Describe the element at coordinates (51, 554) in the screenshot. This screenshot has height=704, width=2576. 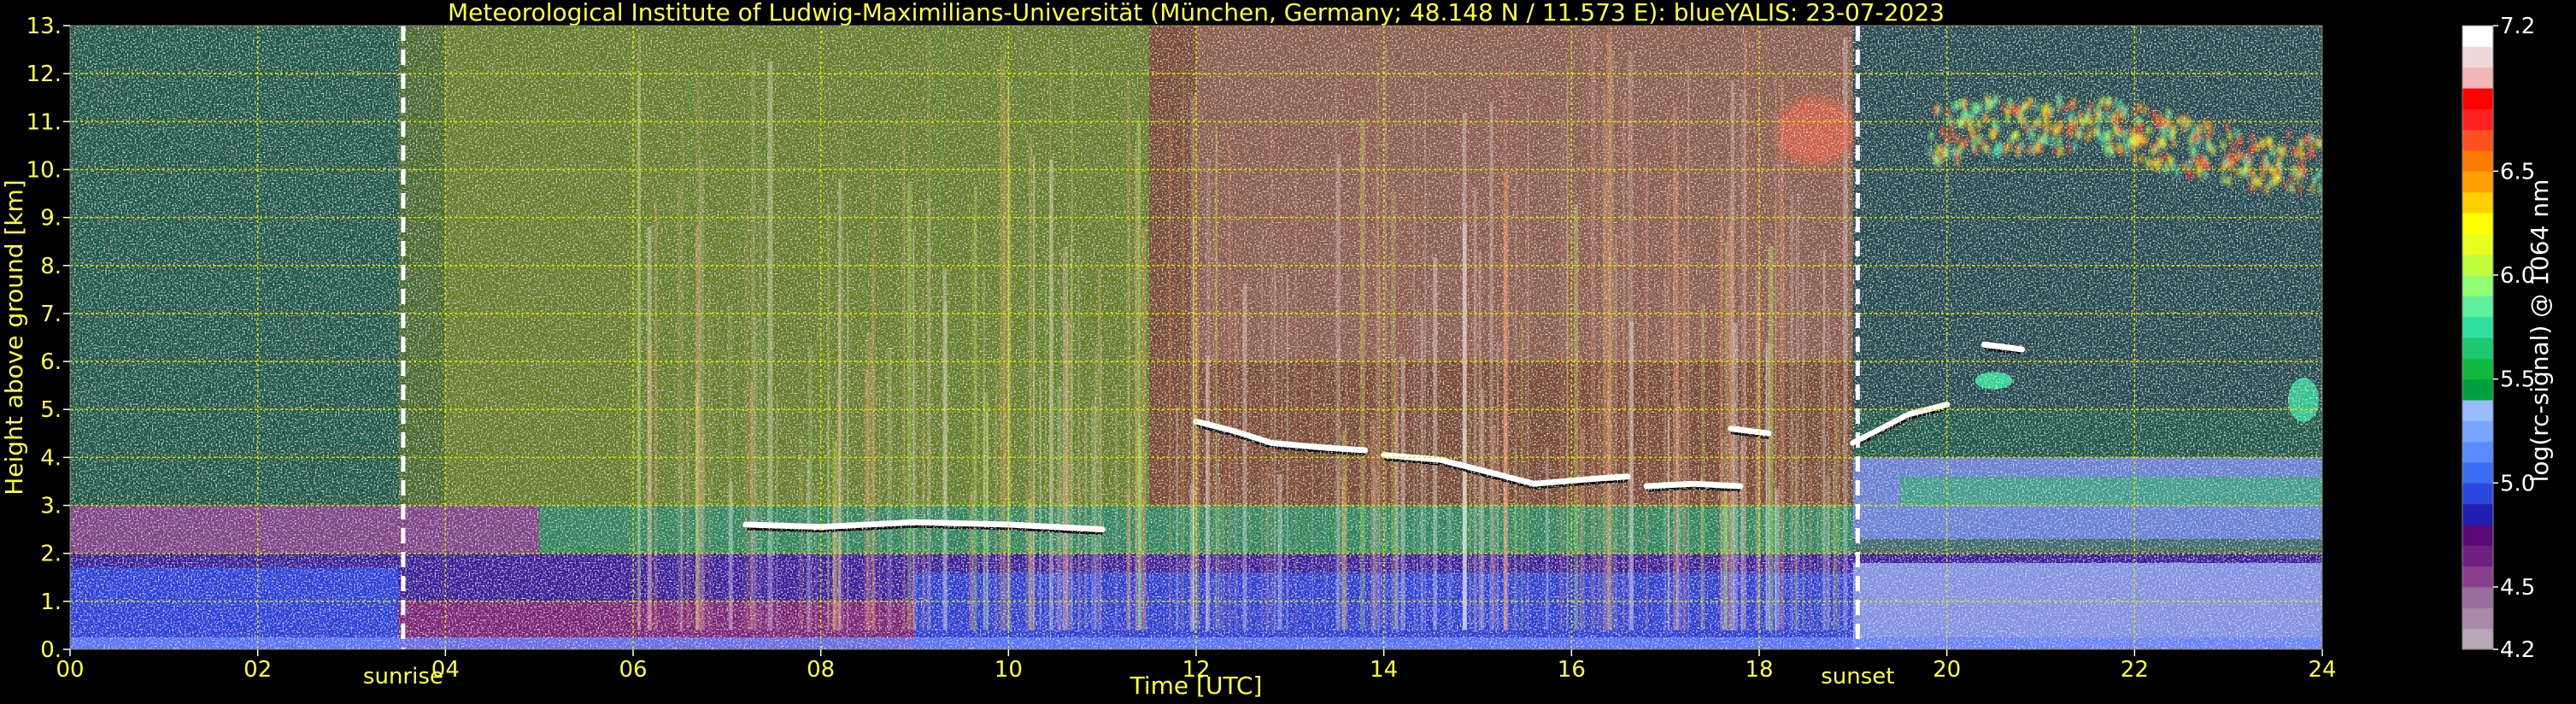
I see `y-tick-label: 2.` at that location.